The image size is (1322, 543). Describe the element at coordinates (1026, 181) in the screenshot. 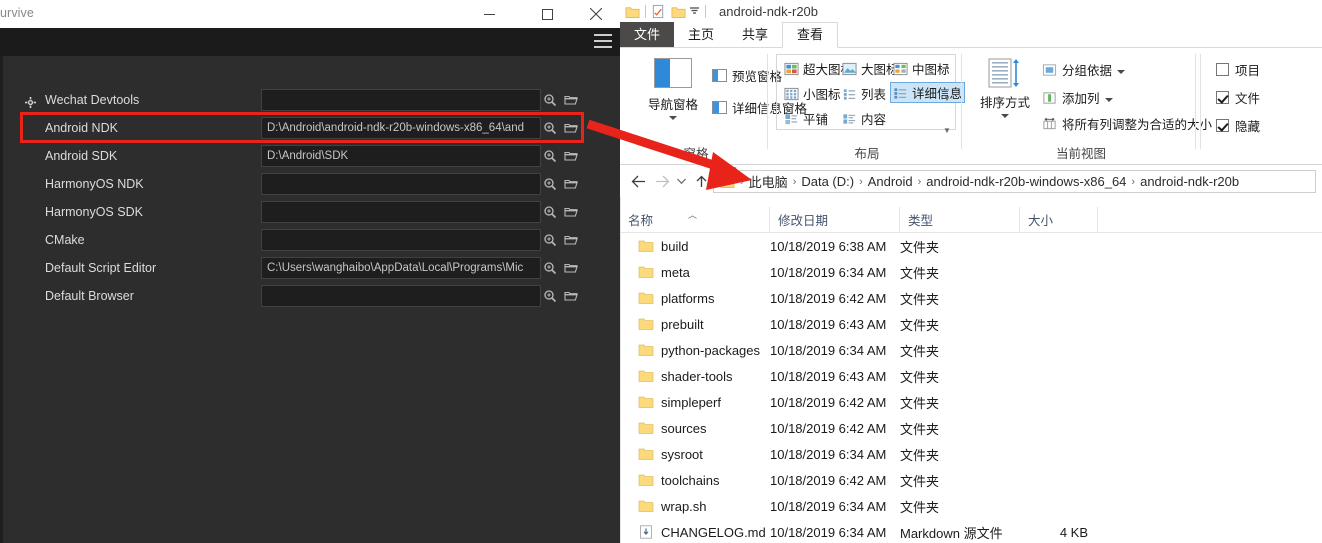

I see `breadcrumb-item-ndk-archive: android-ndk-r20b-windows-x86_64` at that location.